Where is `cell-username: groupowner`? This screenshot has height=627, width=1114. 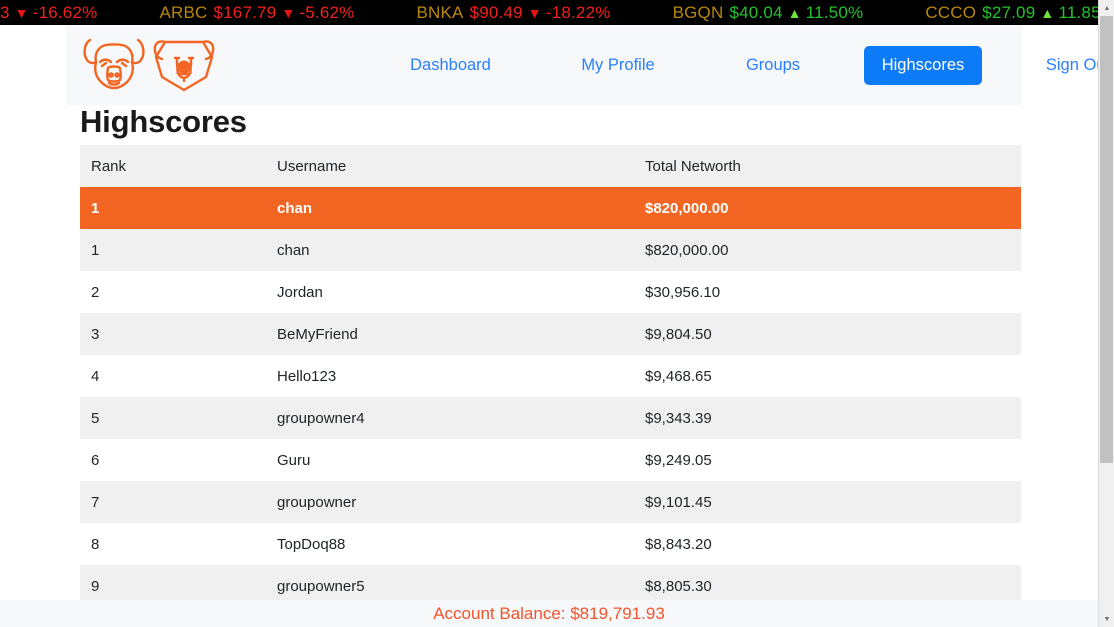 cell-username: groupowner is located at coordinates (317, 502).